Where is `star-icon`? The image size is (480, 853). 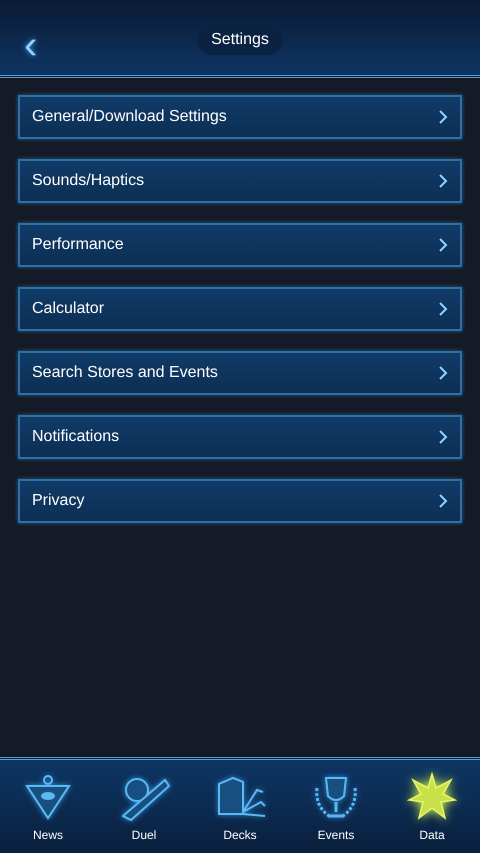 star-icon is located at coordinates (432, 797).